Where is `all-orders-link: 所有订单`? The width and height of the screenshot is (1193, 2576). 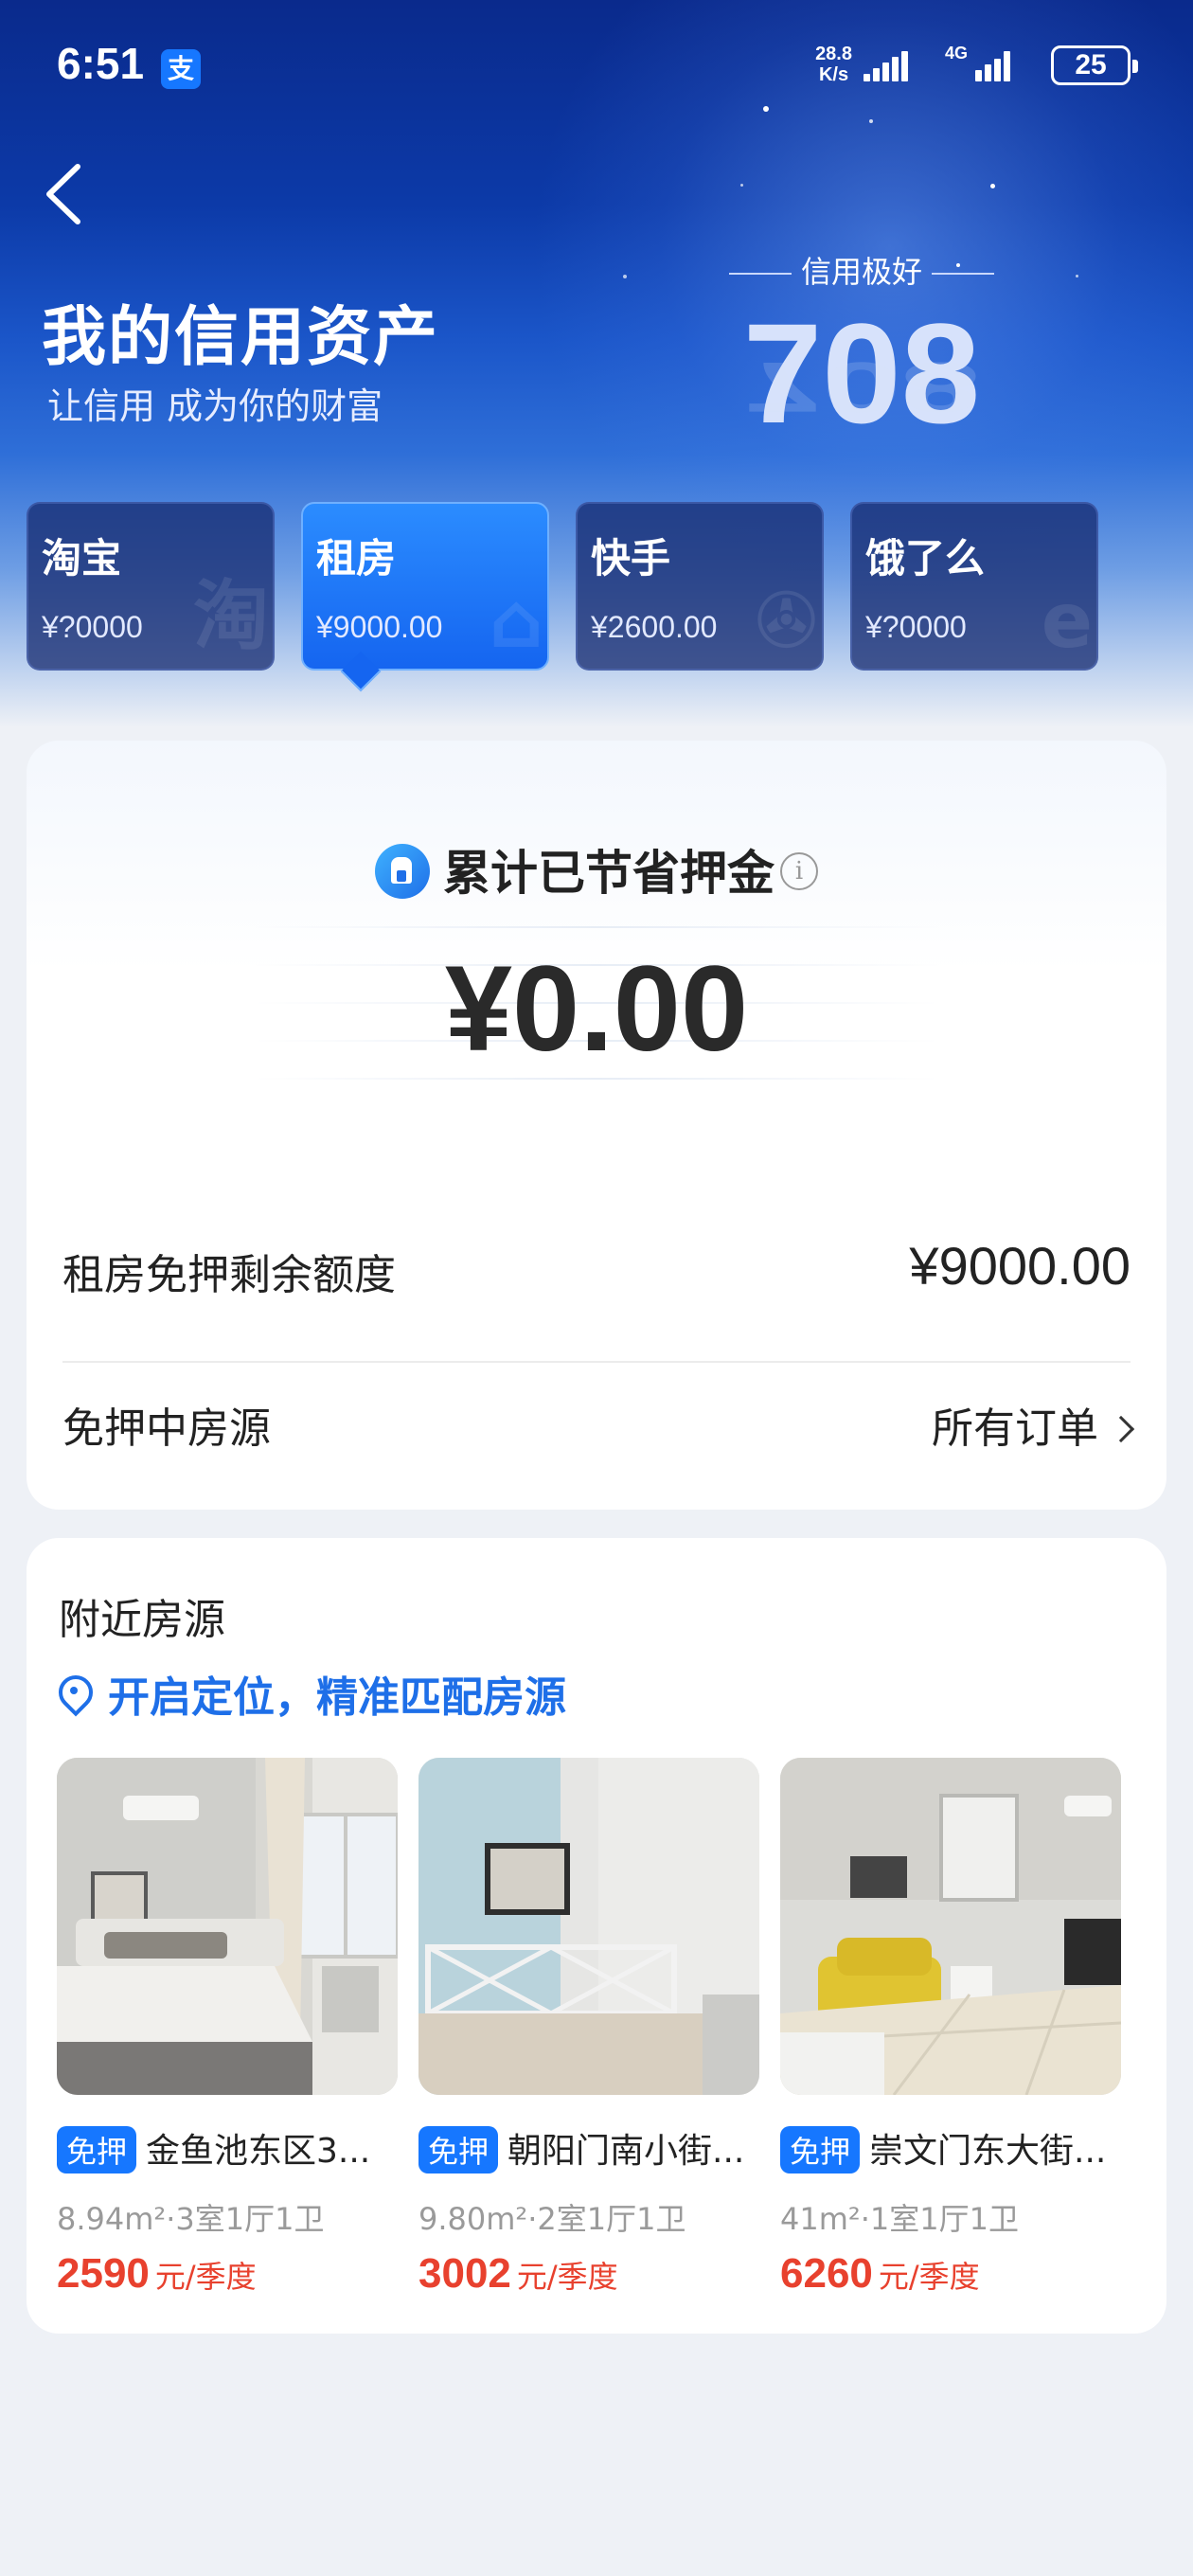
all-orders-link: 所有订单 is located at coordinates (1033, 1424).